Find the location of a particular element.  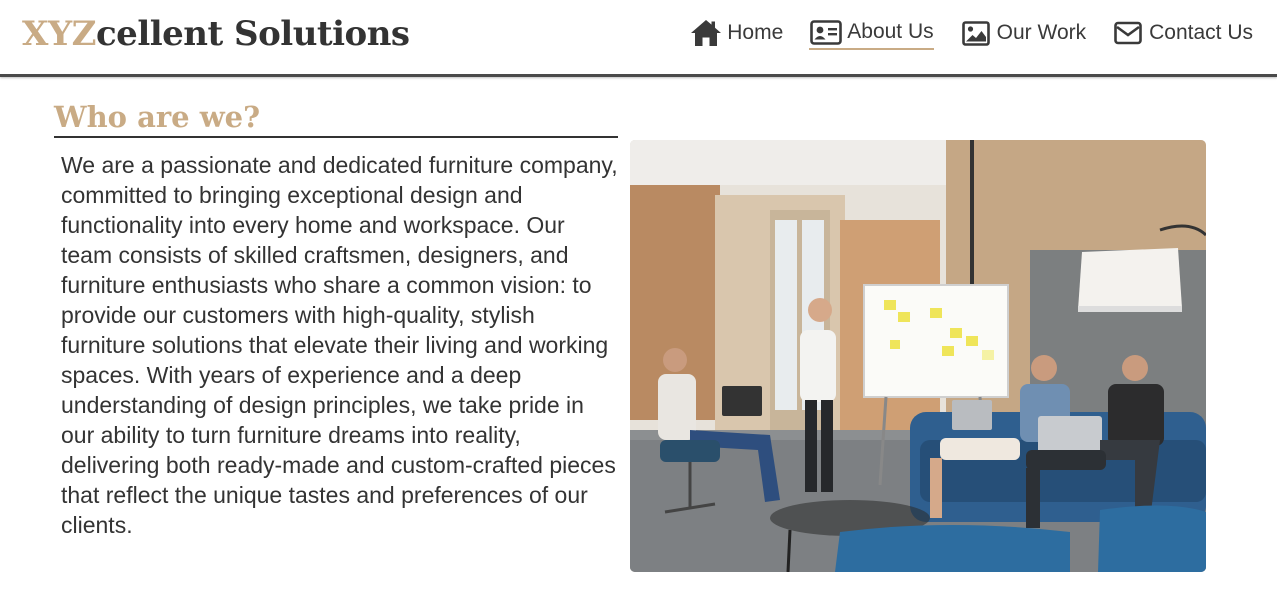

main-nav: Home About Us Our Work Contact Us is located at coordinates (971, 33).